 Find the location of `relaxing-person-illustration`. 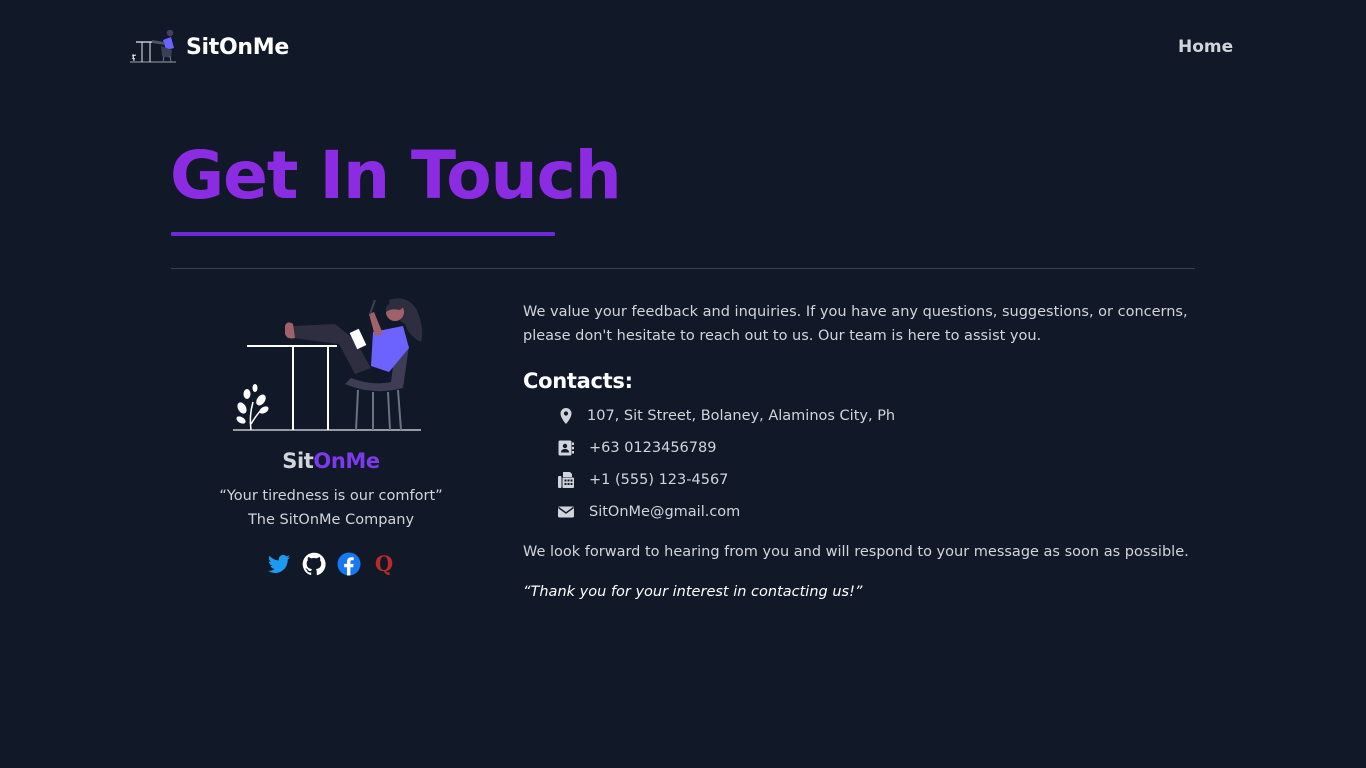

relaxing-person-illustration is located at coordinates (328, 364).